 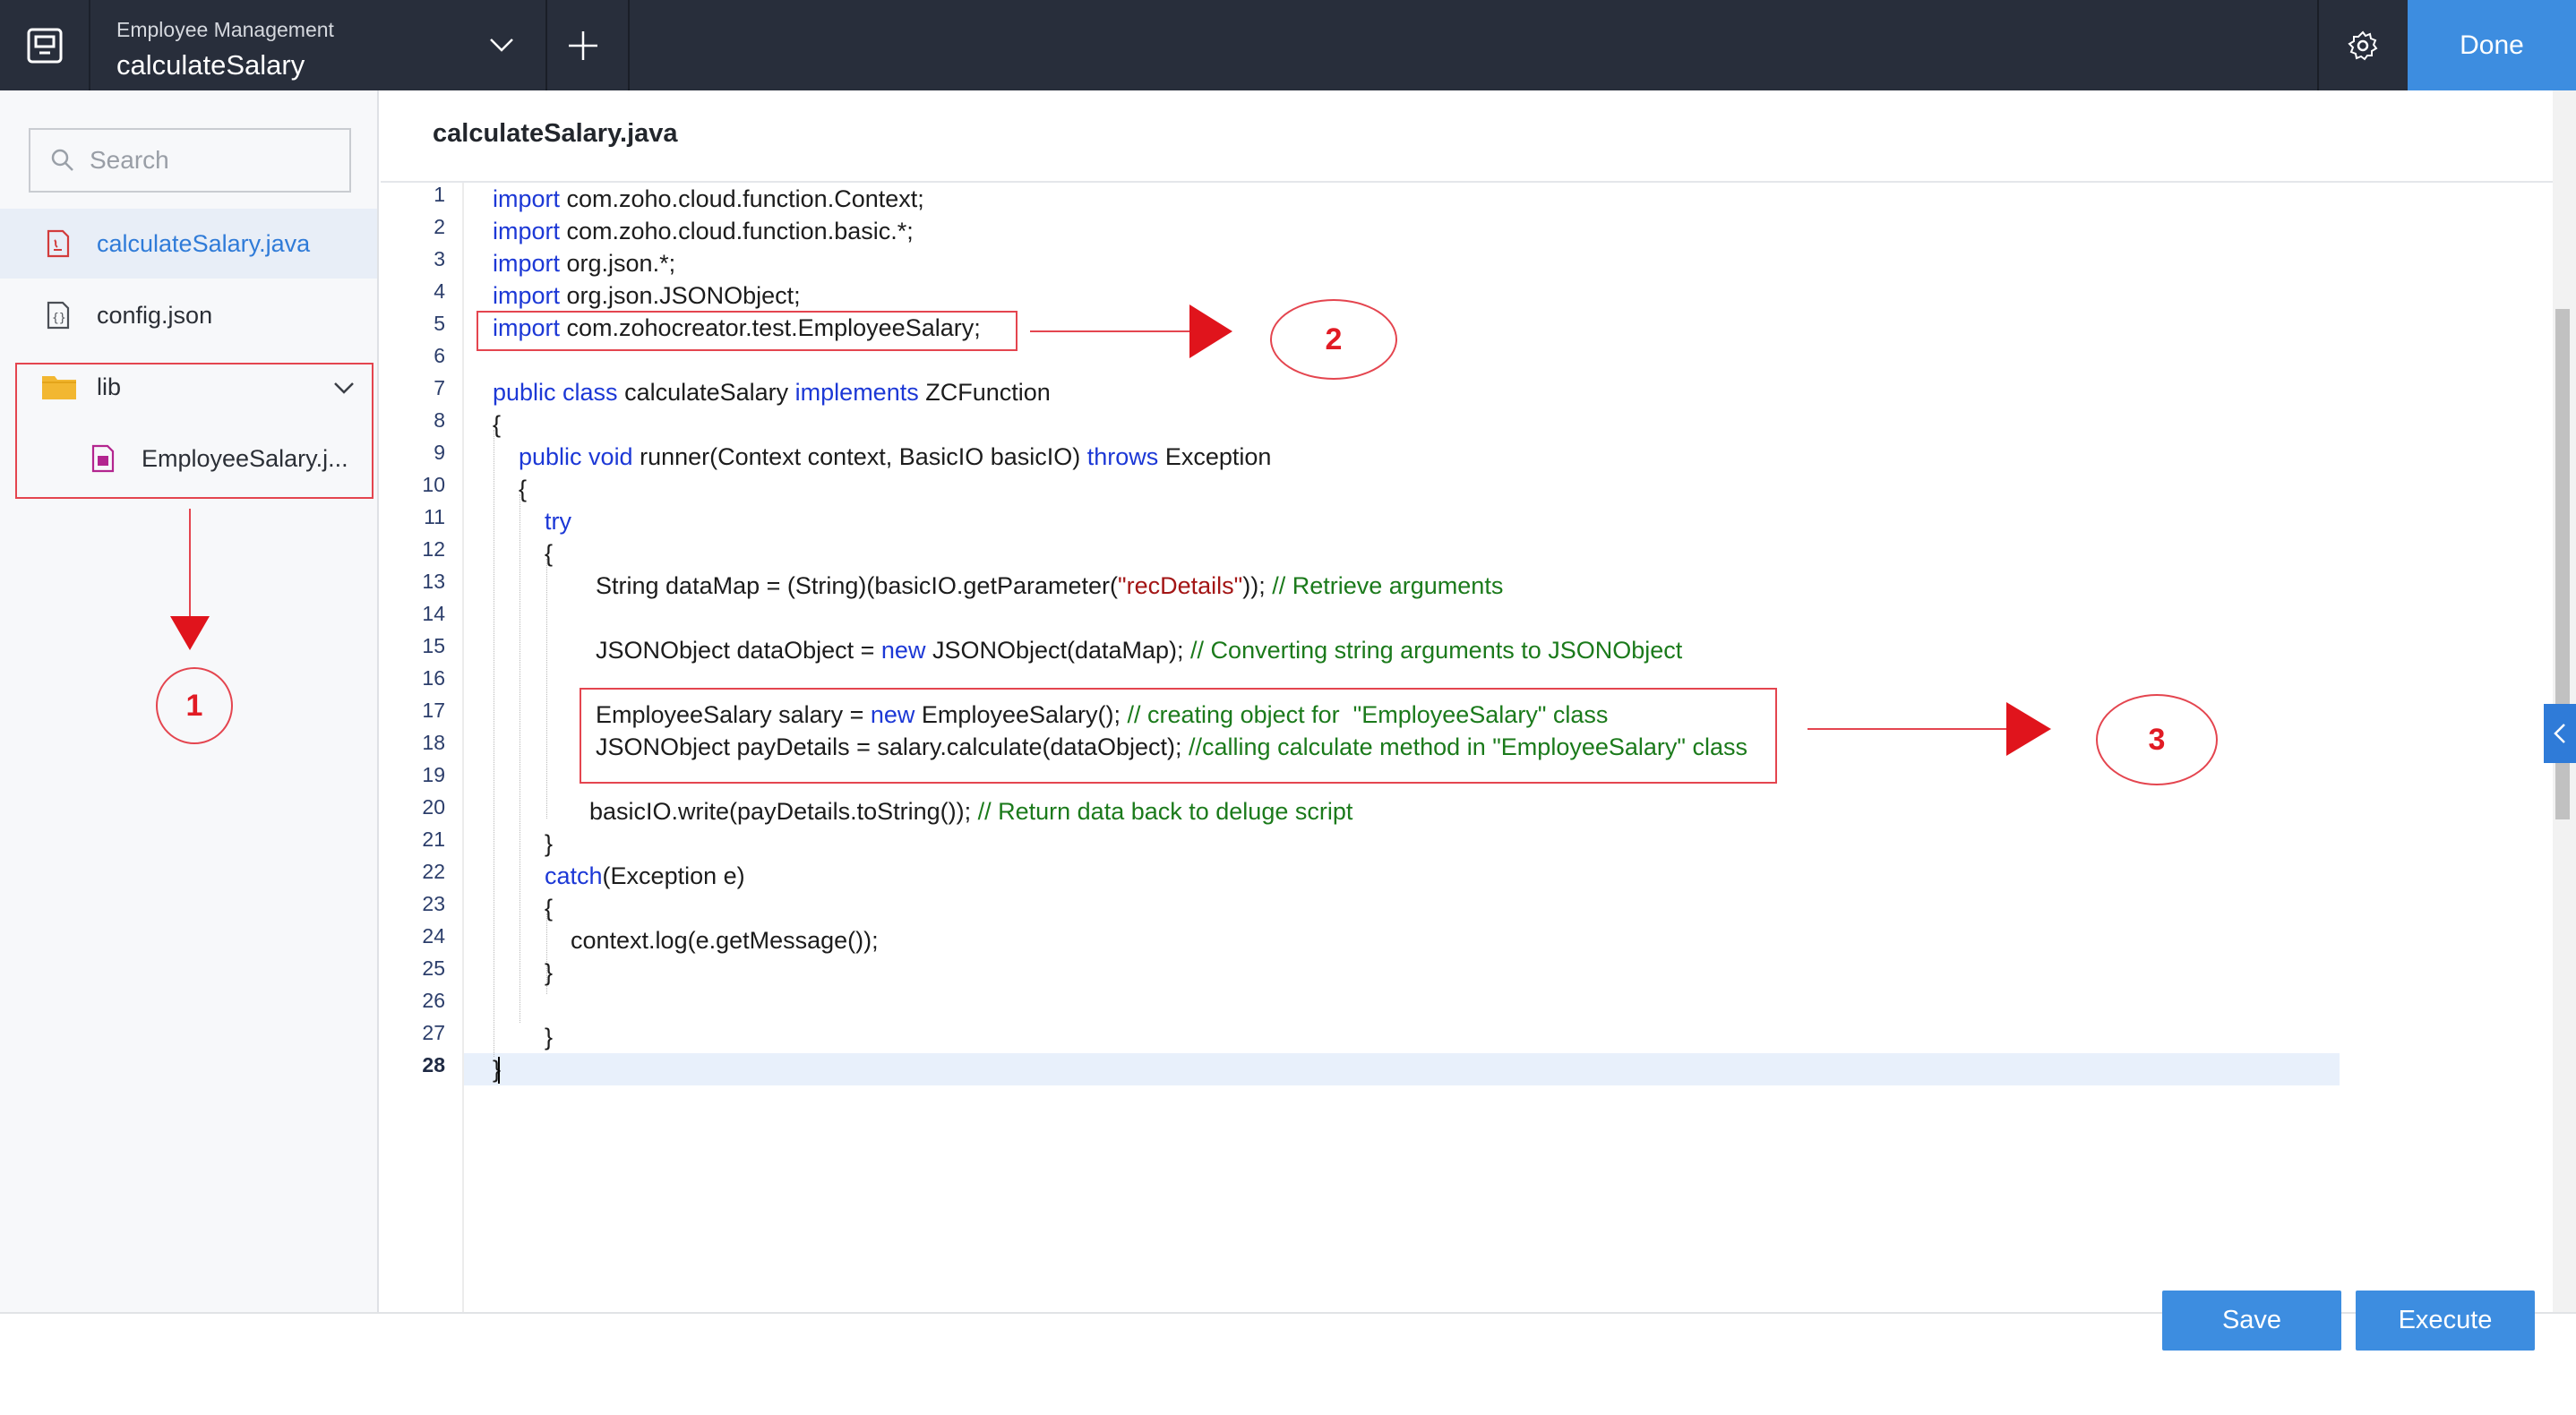 What do you see at coordinates (434, 516) in the screenshot?
I see `line-number: 11` at bounding box center [434, 516].